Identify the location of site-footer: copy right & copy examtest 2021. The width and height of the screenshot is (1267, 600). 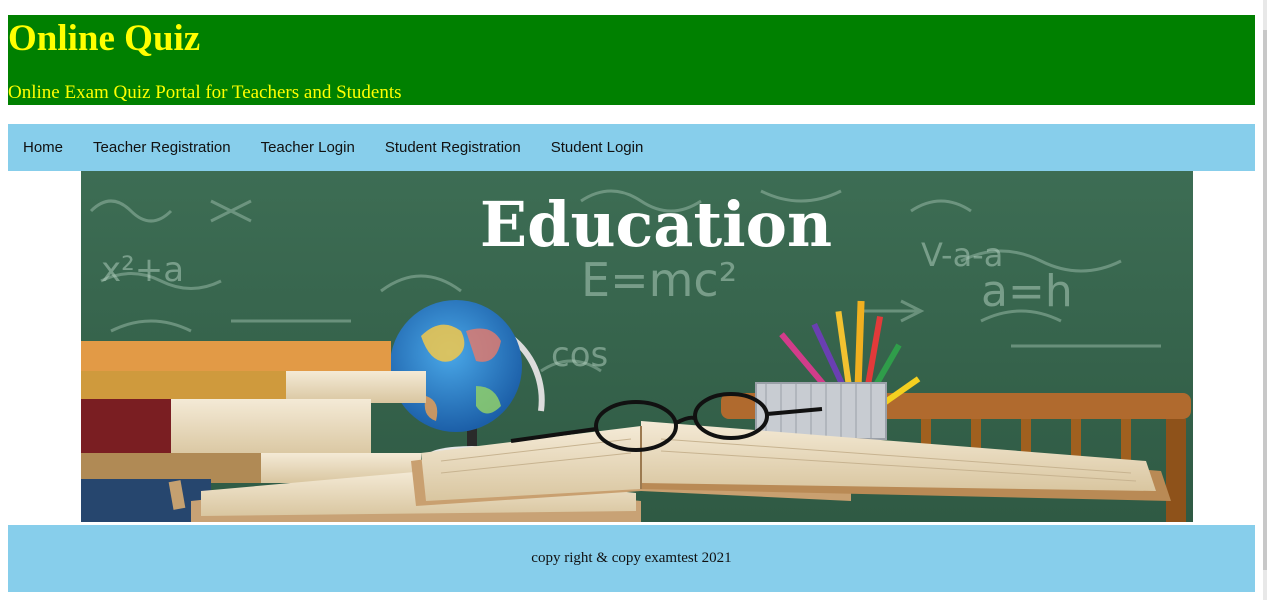
(631, 558).